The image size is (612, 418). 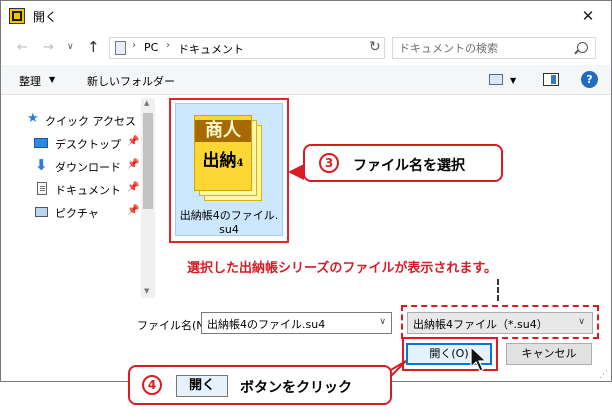 What do you see at coordinates (41, 165) in the screenshot?
I see `download-icon: ⬇` at bounding box center [41, 165].